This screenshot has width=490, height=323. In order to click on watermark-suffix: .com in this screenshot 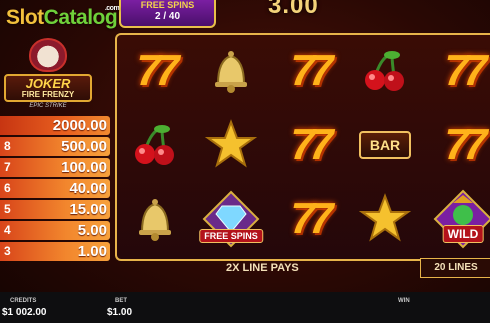, I will do `click(112, 8)`.